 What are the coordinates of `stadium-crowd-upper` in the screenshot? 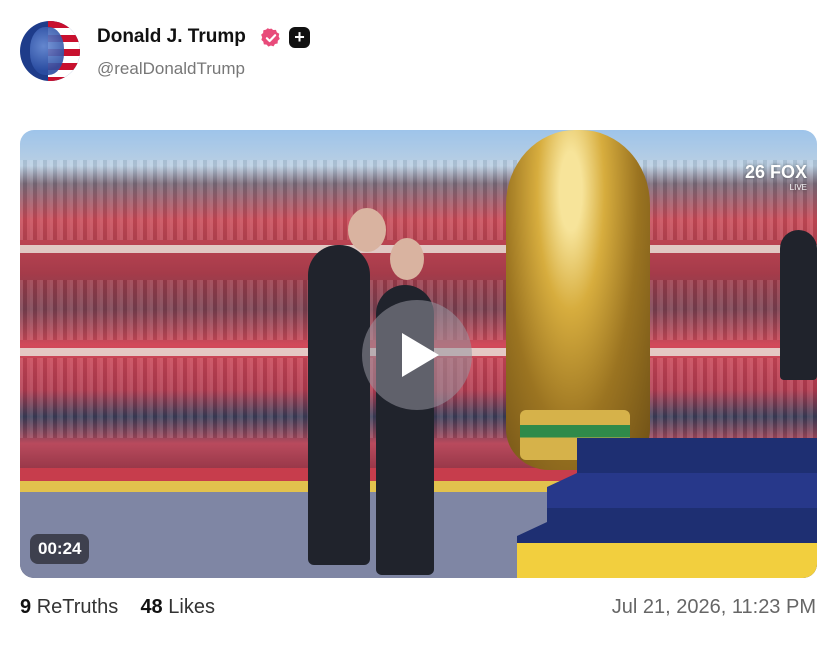 It's located at (418, 200).